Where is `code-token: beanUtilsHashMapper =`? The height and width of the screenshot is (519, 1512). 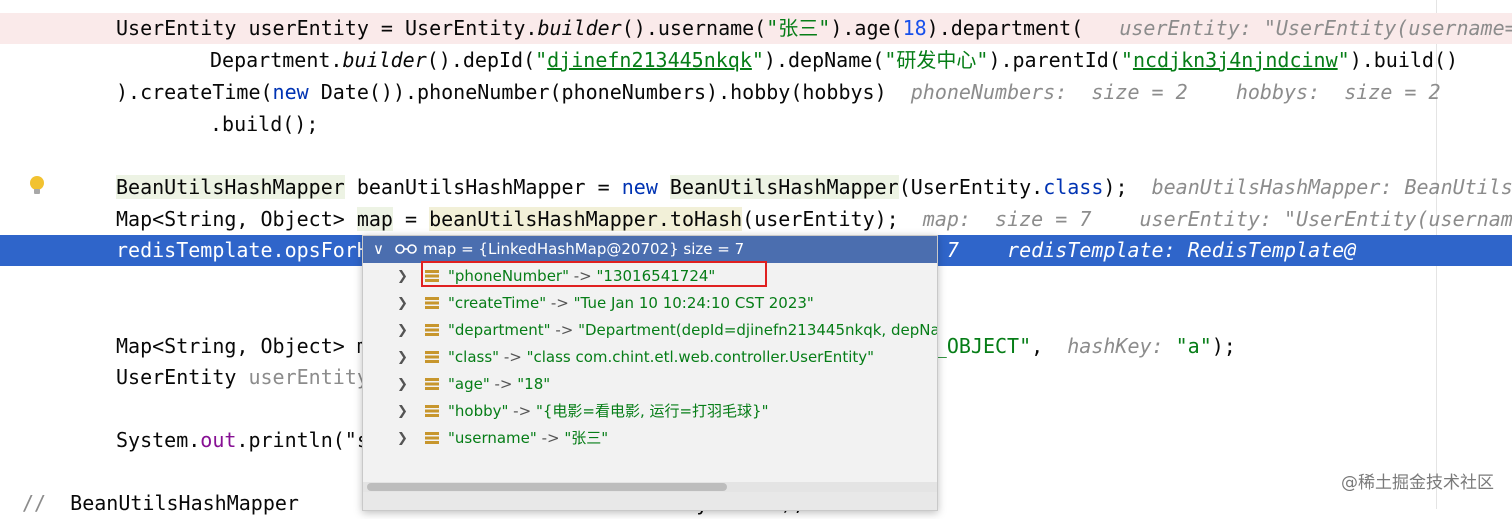 code-token: beanUtilsHashMapper = is located at coordinates (483, 187).